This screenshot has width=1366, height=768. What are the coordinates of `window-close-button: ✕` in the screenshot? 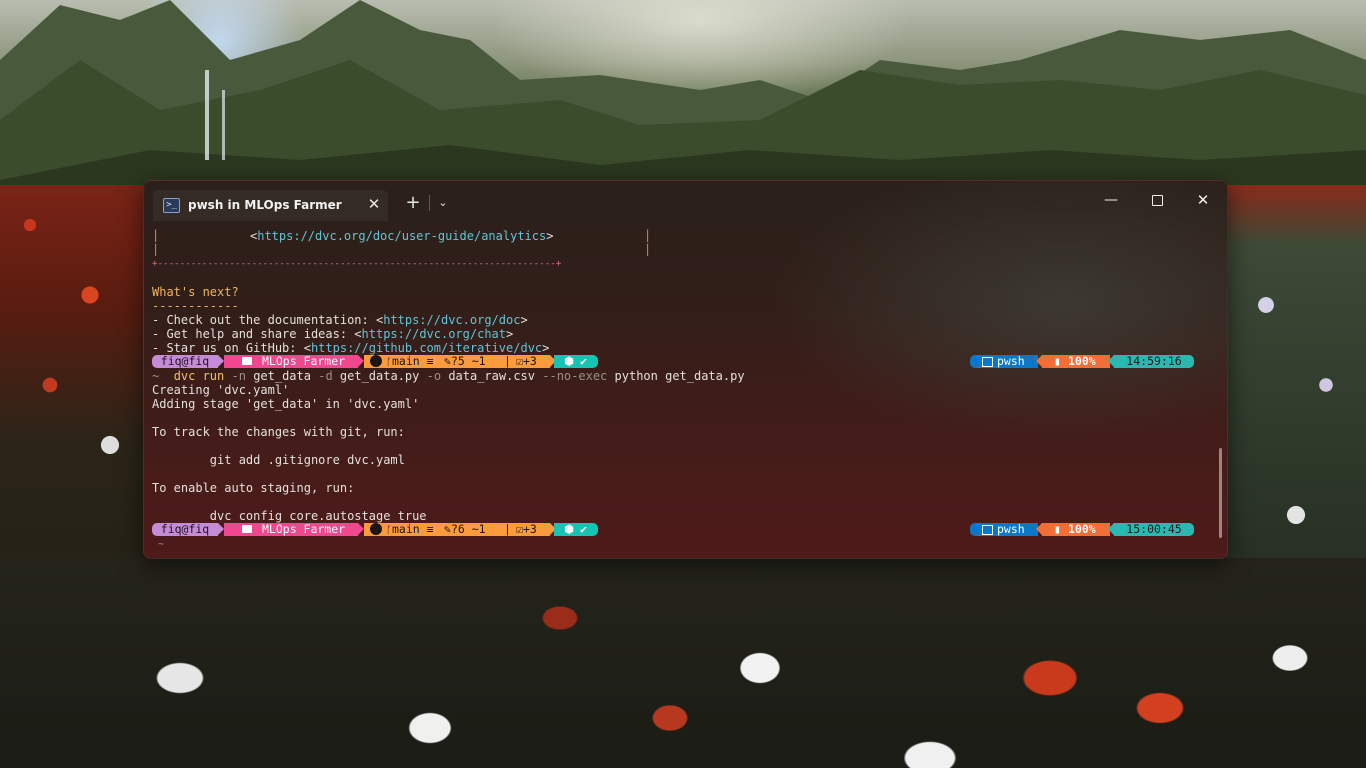 It's located at (1203, 200).